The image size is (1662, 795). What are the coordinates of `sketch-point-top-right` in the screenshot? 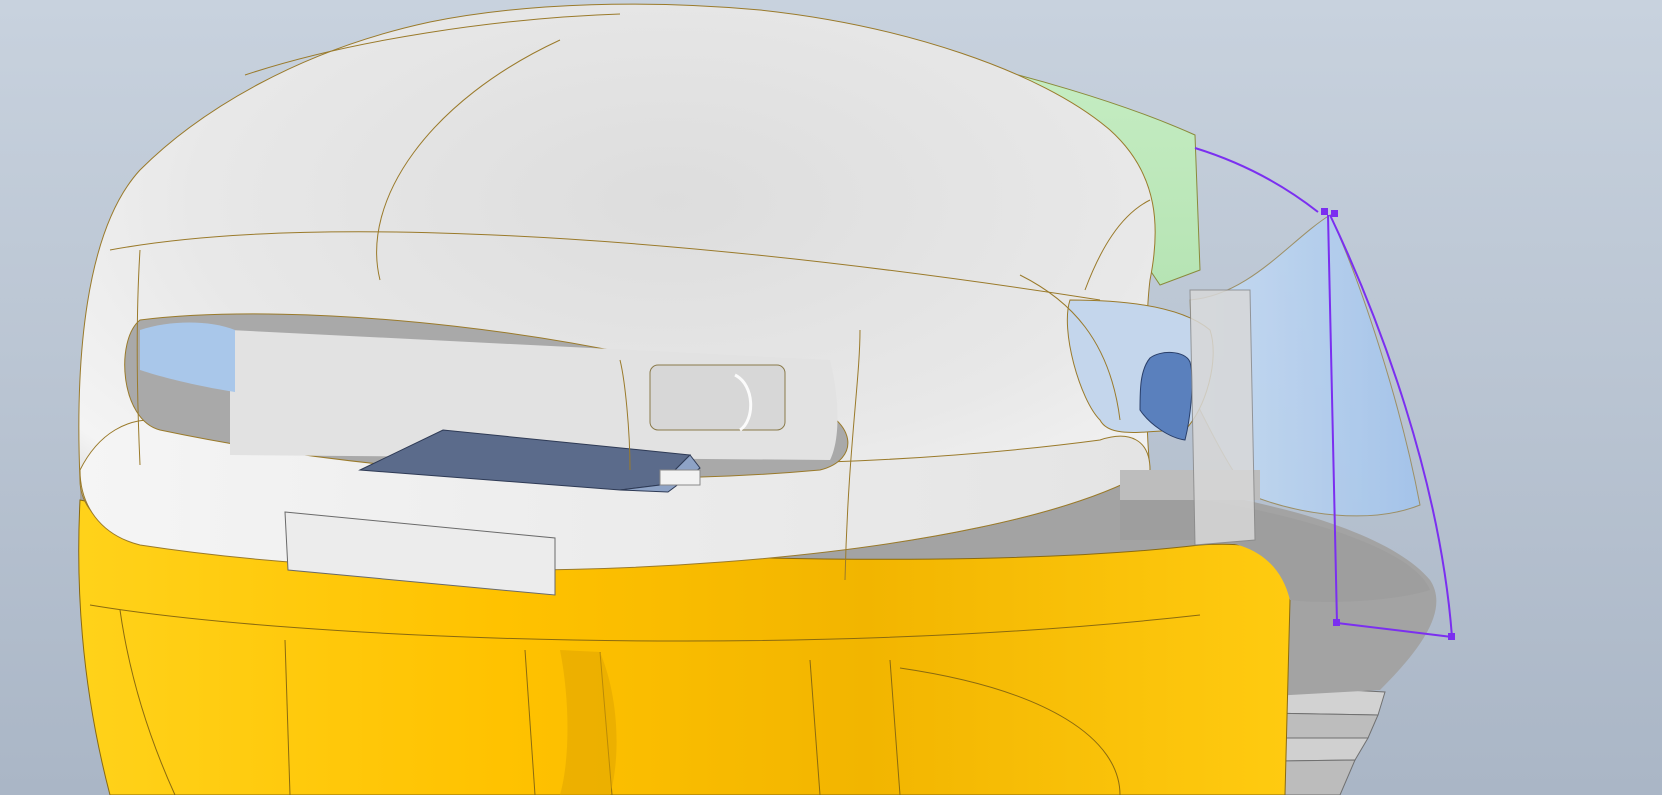 It's located at (1334, 213).